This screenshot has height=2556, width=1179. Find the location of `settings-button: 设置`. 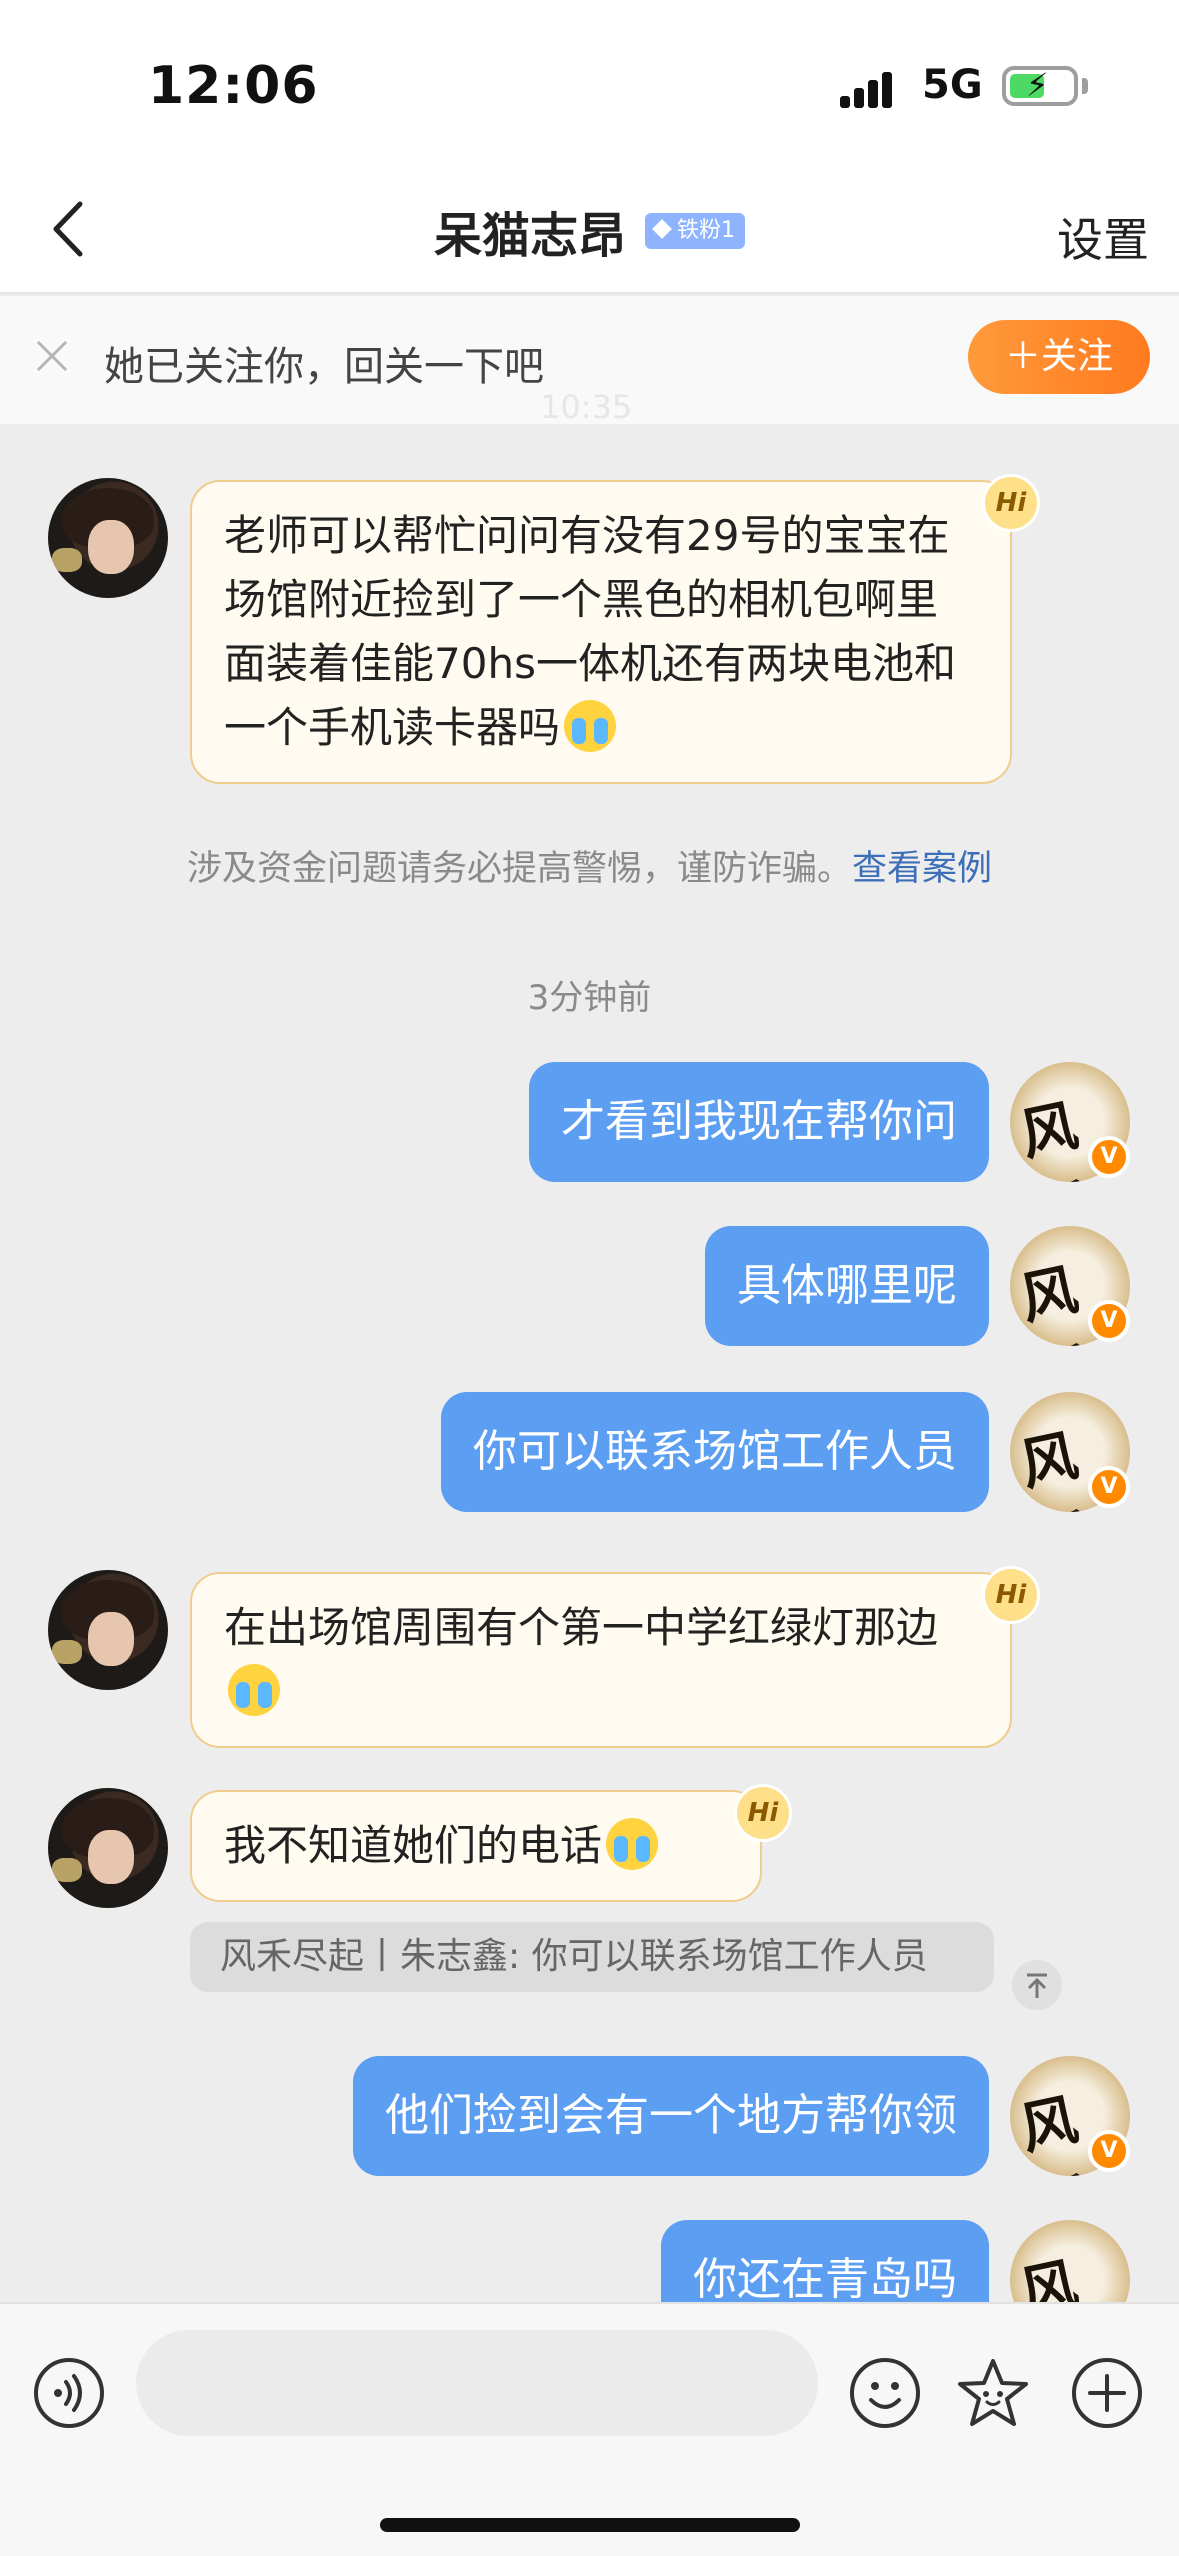

settings-button: 设置 is located at coordinates (1103, 237).